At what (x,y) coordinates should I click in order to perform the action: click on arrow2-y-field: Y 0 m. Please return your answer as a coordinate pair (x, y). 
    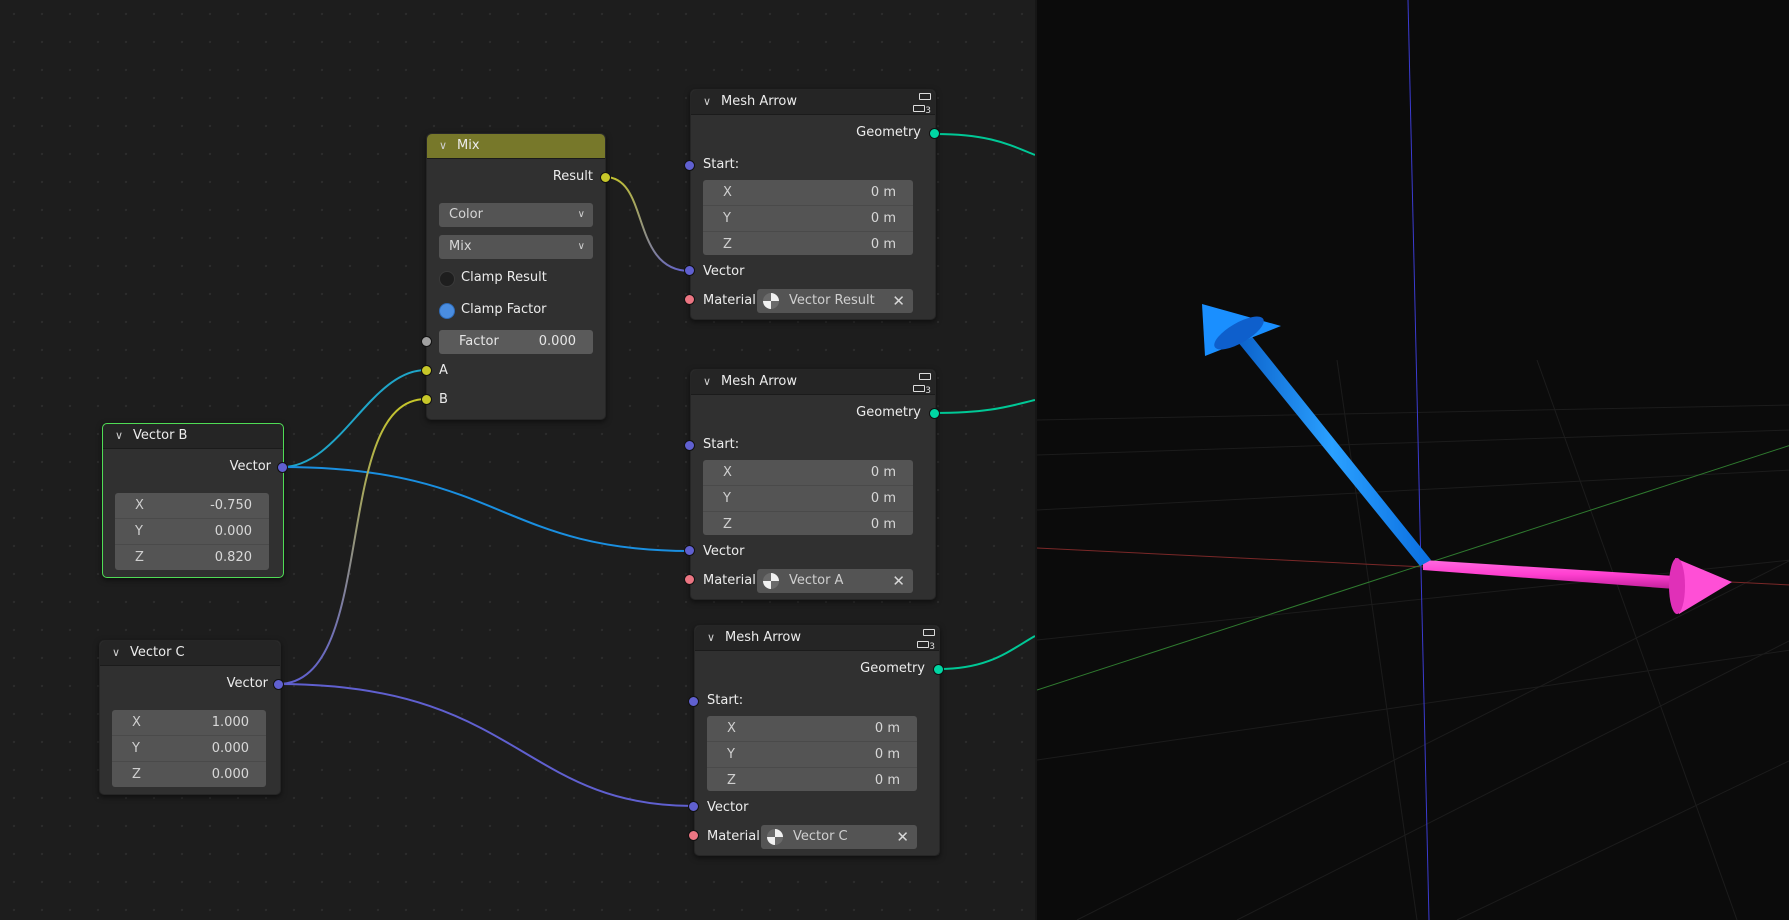
    Looking at the image, I should click on (808, 499).